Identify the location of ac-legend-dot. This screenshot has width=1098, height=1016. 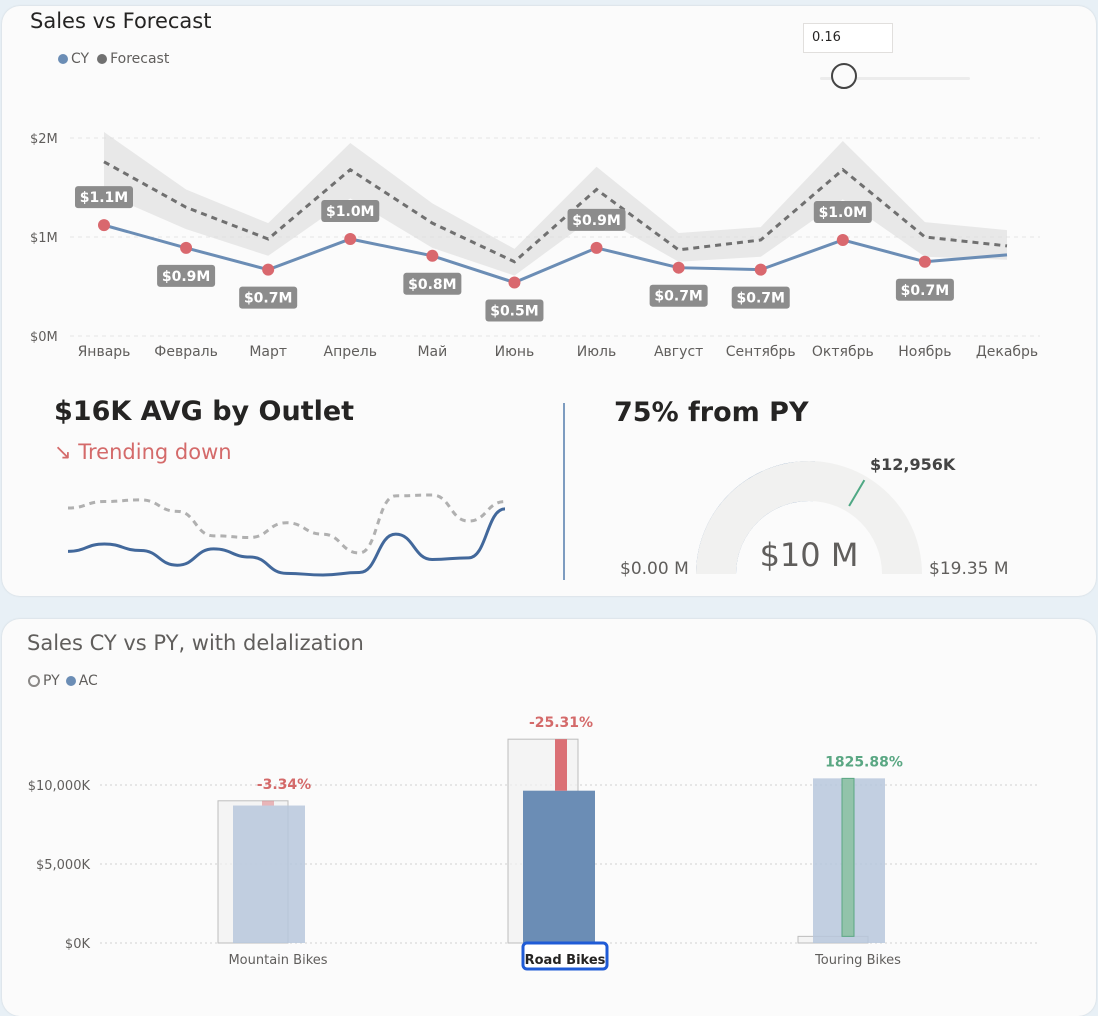
(70, 681).